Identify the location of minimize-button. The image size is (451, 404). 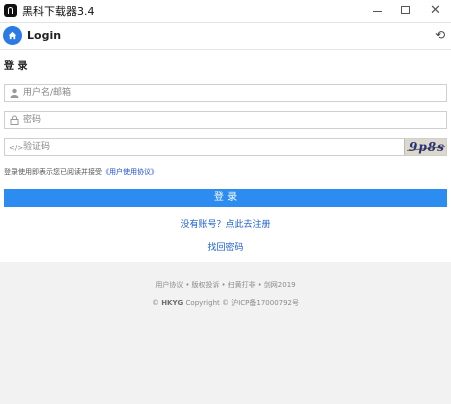
(378, 11).